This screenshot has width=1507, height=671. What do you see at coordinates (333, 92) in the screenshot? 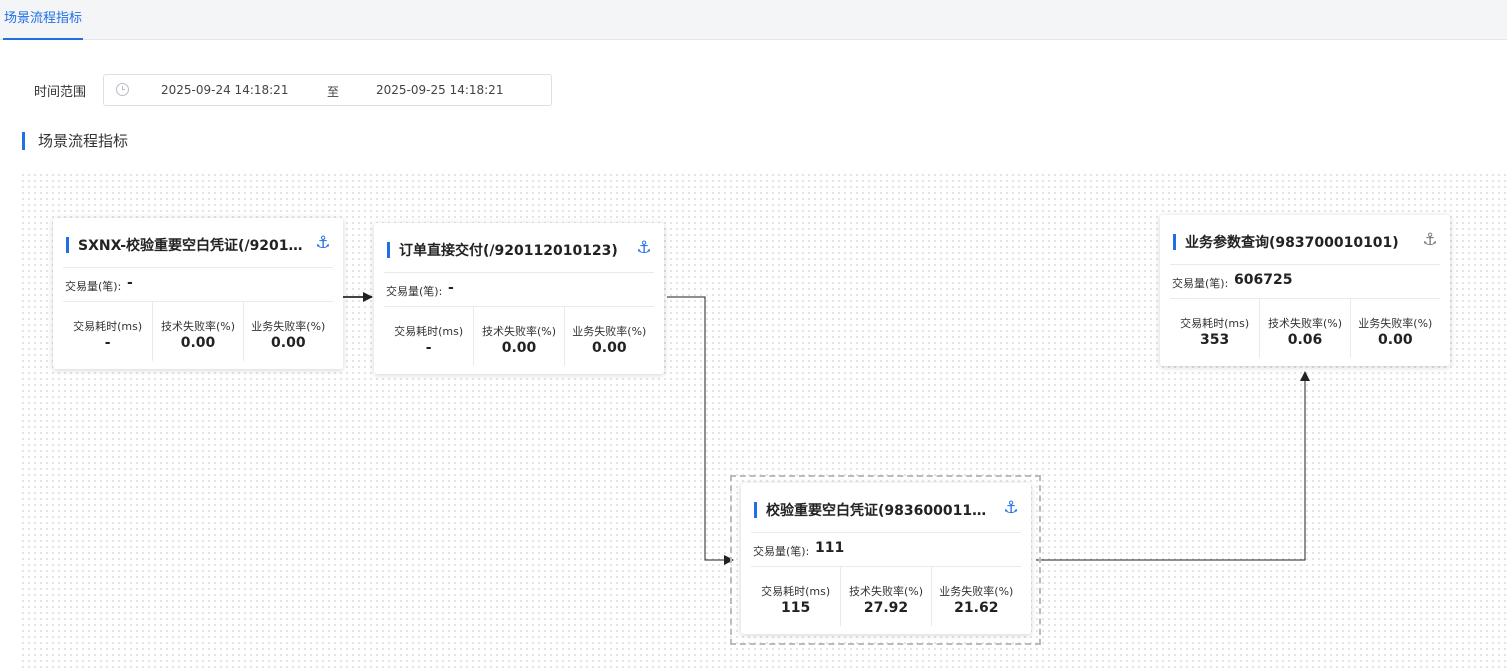
I see `range-separator: 至` at bounding box center [333, 92].